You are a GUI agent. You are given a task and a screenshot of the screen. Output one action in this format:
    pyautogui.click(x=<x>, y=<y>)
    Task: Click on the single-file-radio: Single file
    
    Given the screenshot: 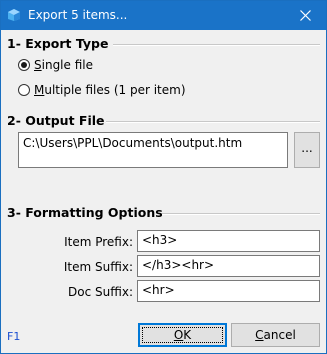 What is the action you would take?
    pyautogui.click(x=55, y=65)
    